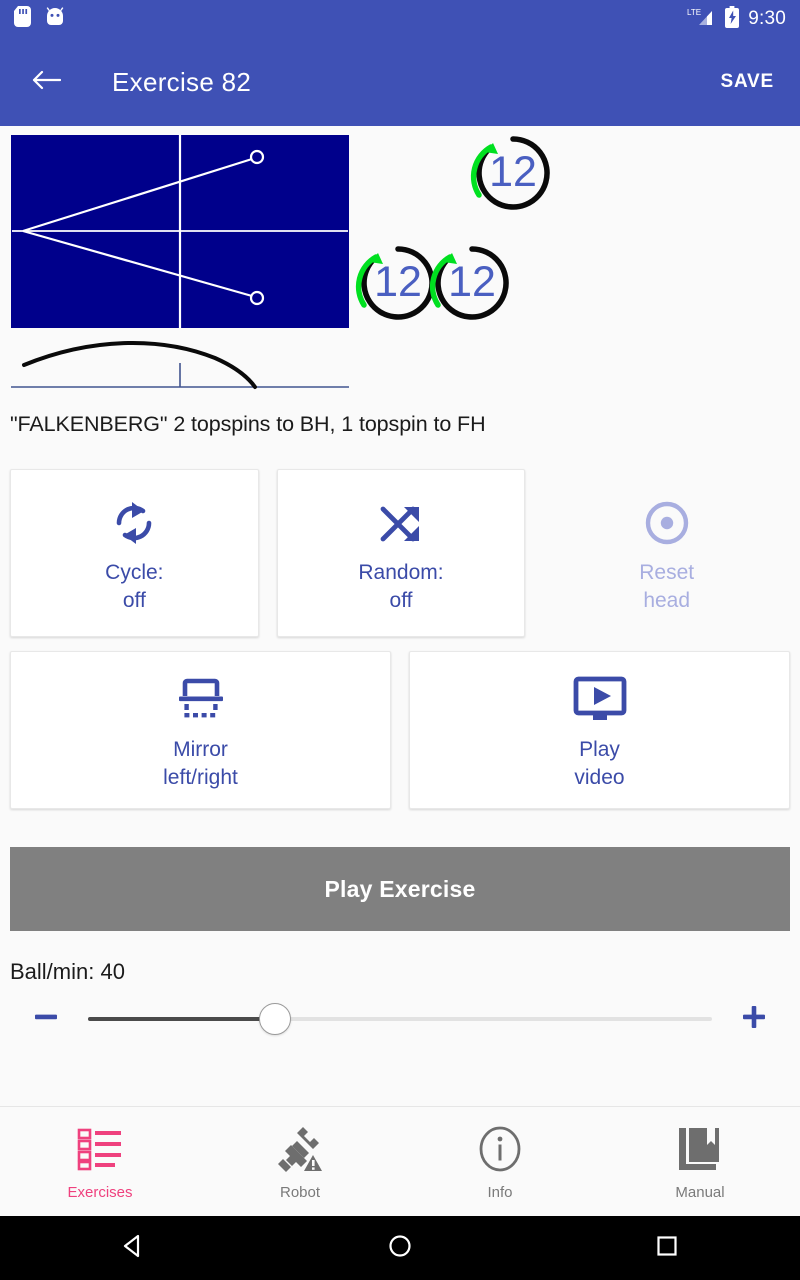 The image size is (800, 1280). What do you see at coordinates (134, 600) in the screenshot?
I see `cycle-label-line2: off` at bounding box center [134, 600].